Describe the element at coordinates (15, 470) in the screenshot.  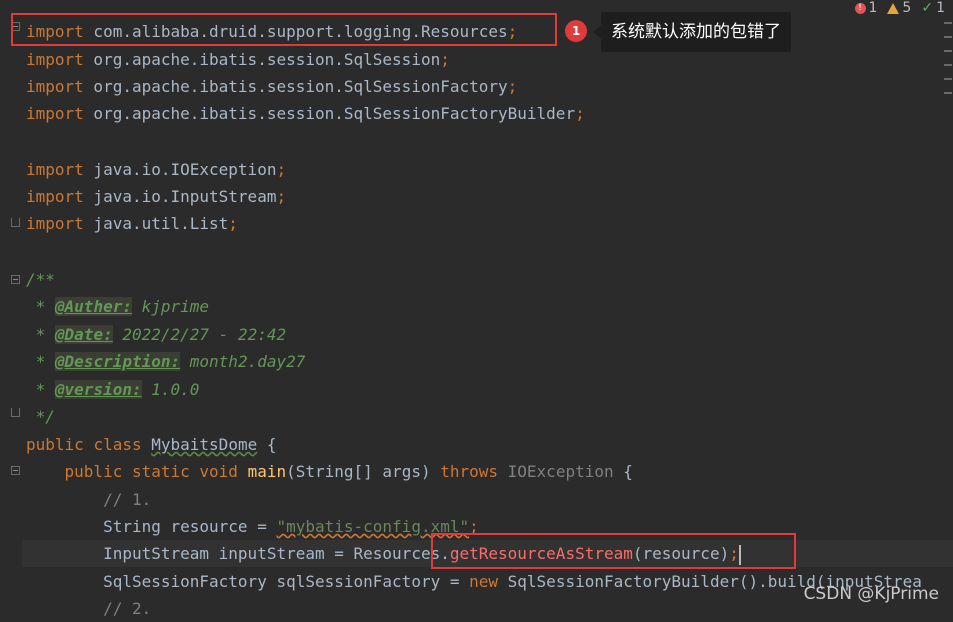
I see `fold-toggle-main` at that location.